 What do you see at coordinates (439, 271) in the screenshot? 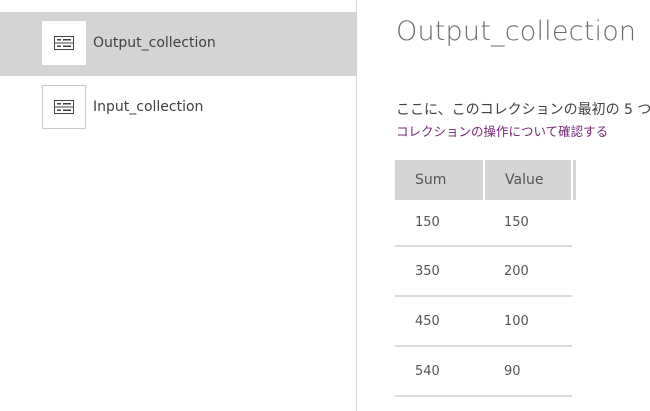
I see `table-cell-sum: 350` at bounding box center [439, 271].